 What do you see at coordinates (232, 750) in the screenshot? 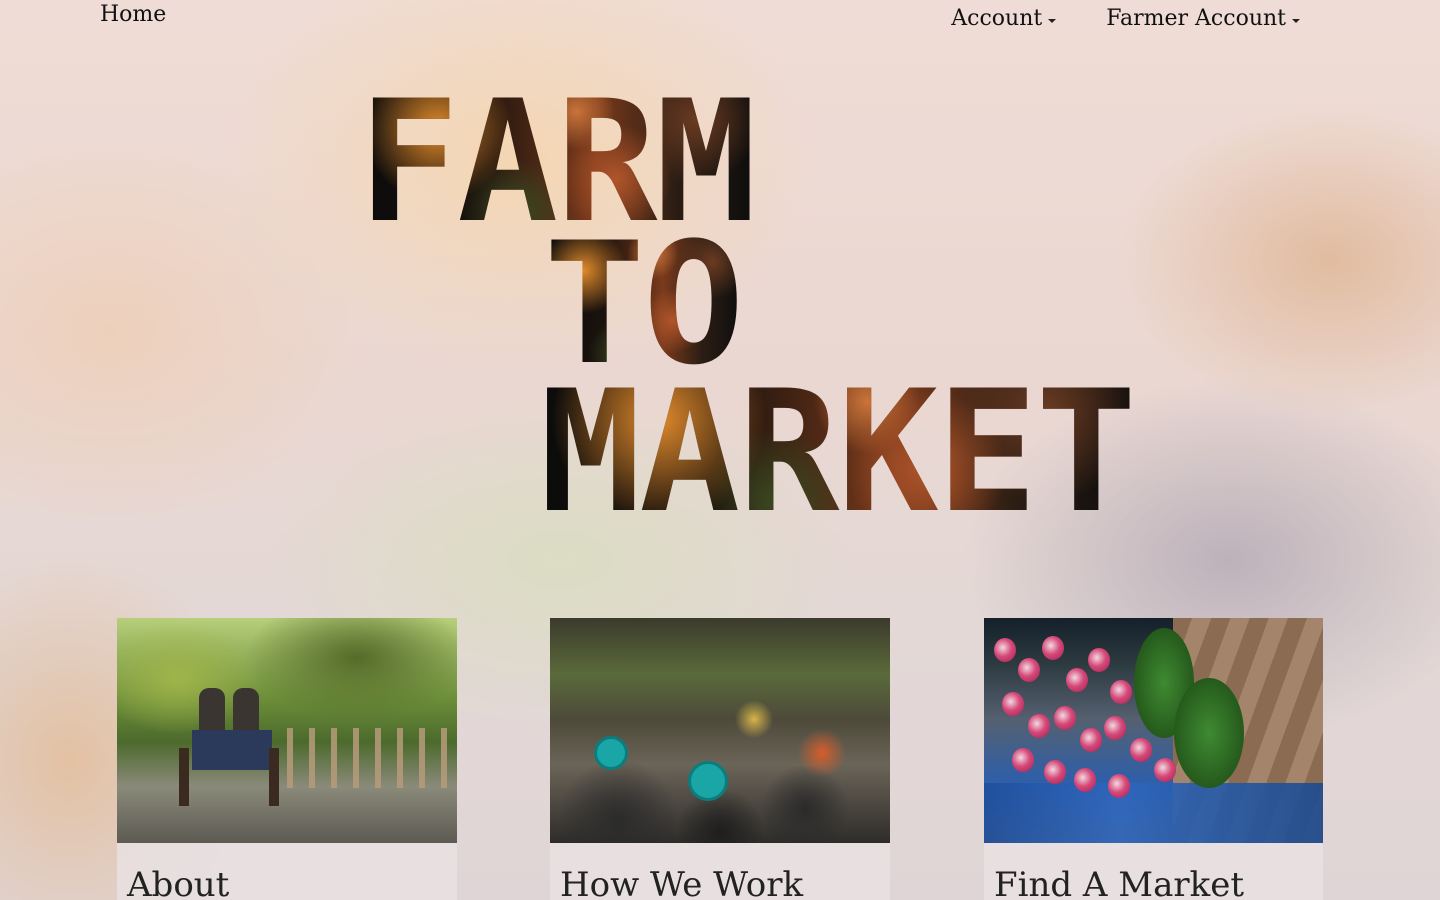
I see `cart` at bounding box center [232, 750].